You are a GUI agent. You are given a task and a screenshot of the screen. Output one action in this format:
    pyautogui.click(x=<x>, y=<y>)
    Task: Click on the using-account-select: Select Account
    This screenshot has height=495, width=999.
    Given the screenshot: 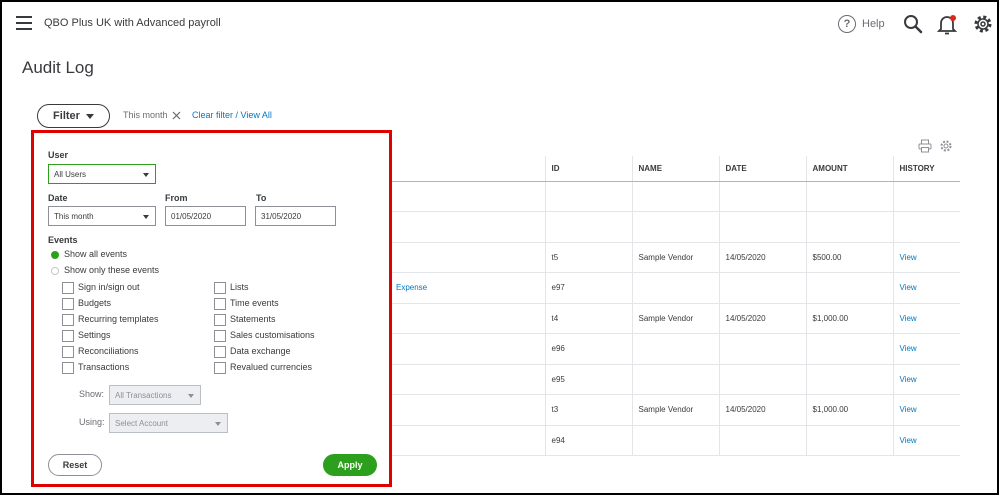 What is the action you would take?
    pyautogui.click(x=168, y=423)
    